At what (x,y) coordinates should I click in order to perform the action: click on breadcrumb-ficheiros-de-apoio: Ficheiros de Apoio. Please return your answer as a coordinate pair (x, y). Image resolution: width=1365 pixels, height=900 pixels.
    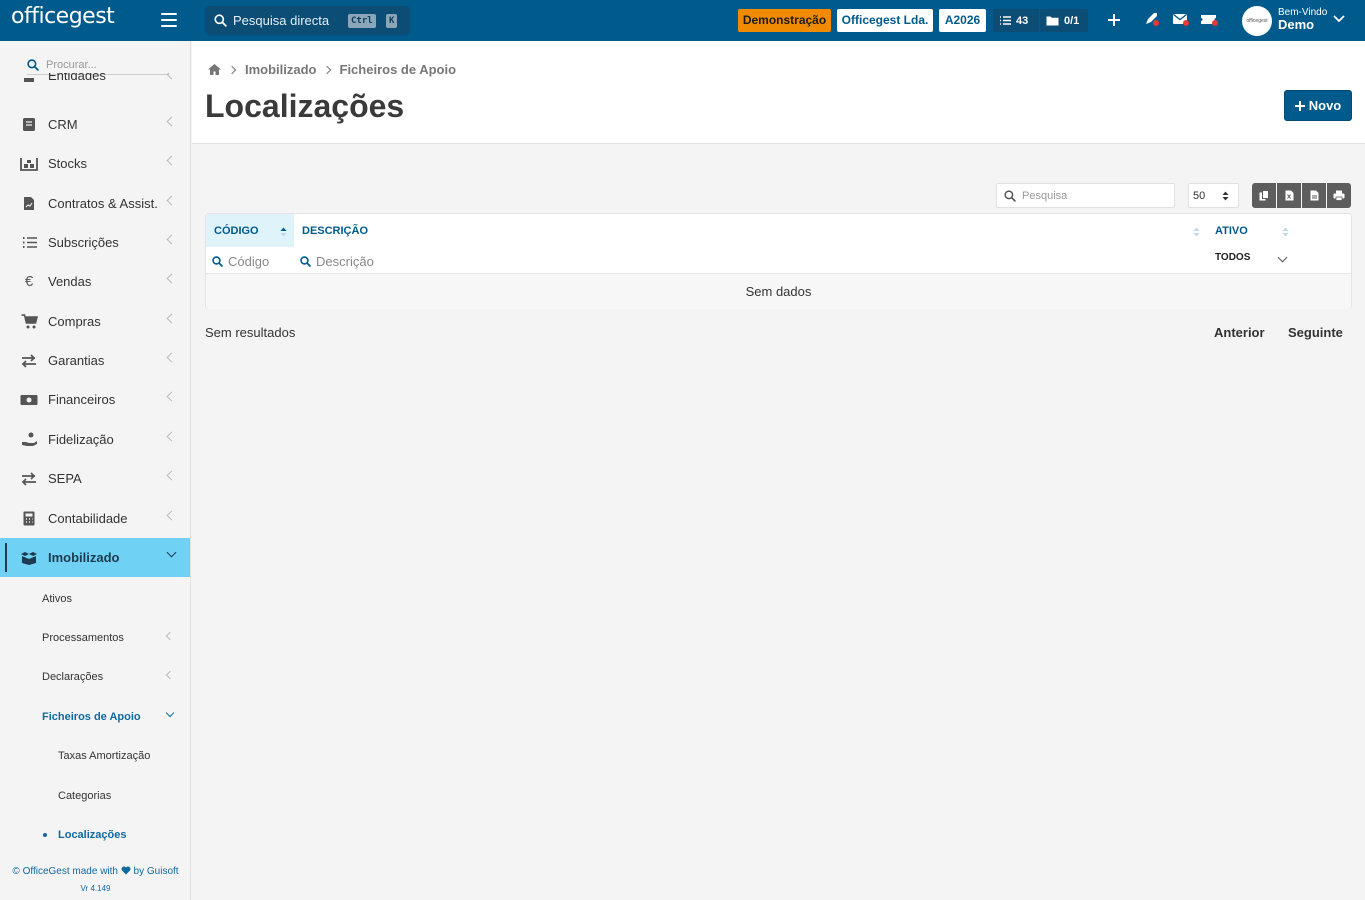
    Looking at the image, I should click on (398, 69).